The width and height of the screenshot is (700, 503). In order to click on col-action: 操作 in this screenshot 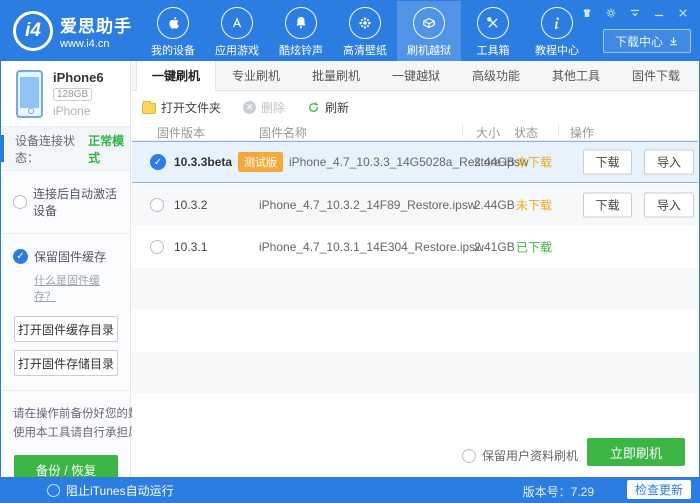, I will do `click(582, 133)`.